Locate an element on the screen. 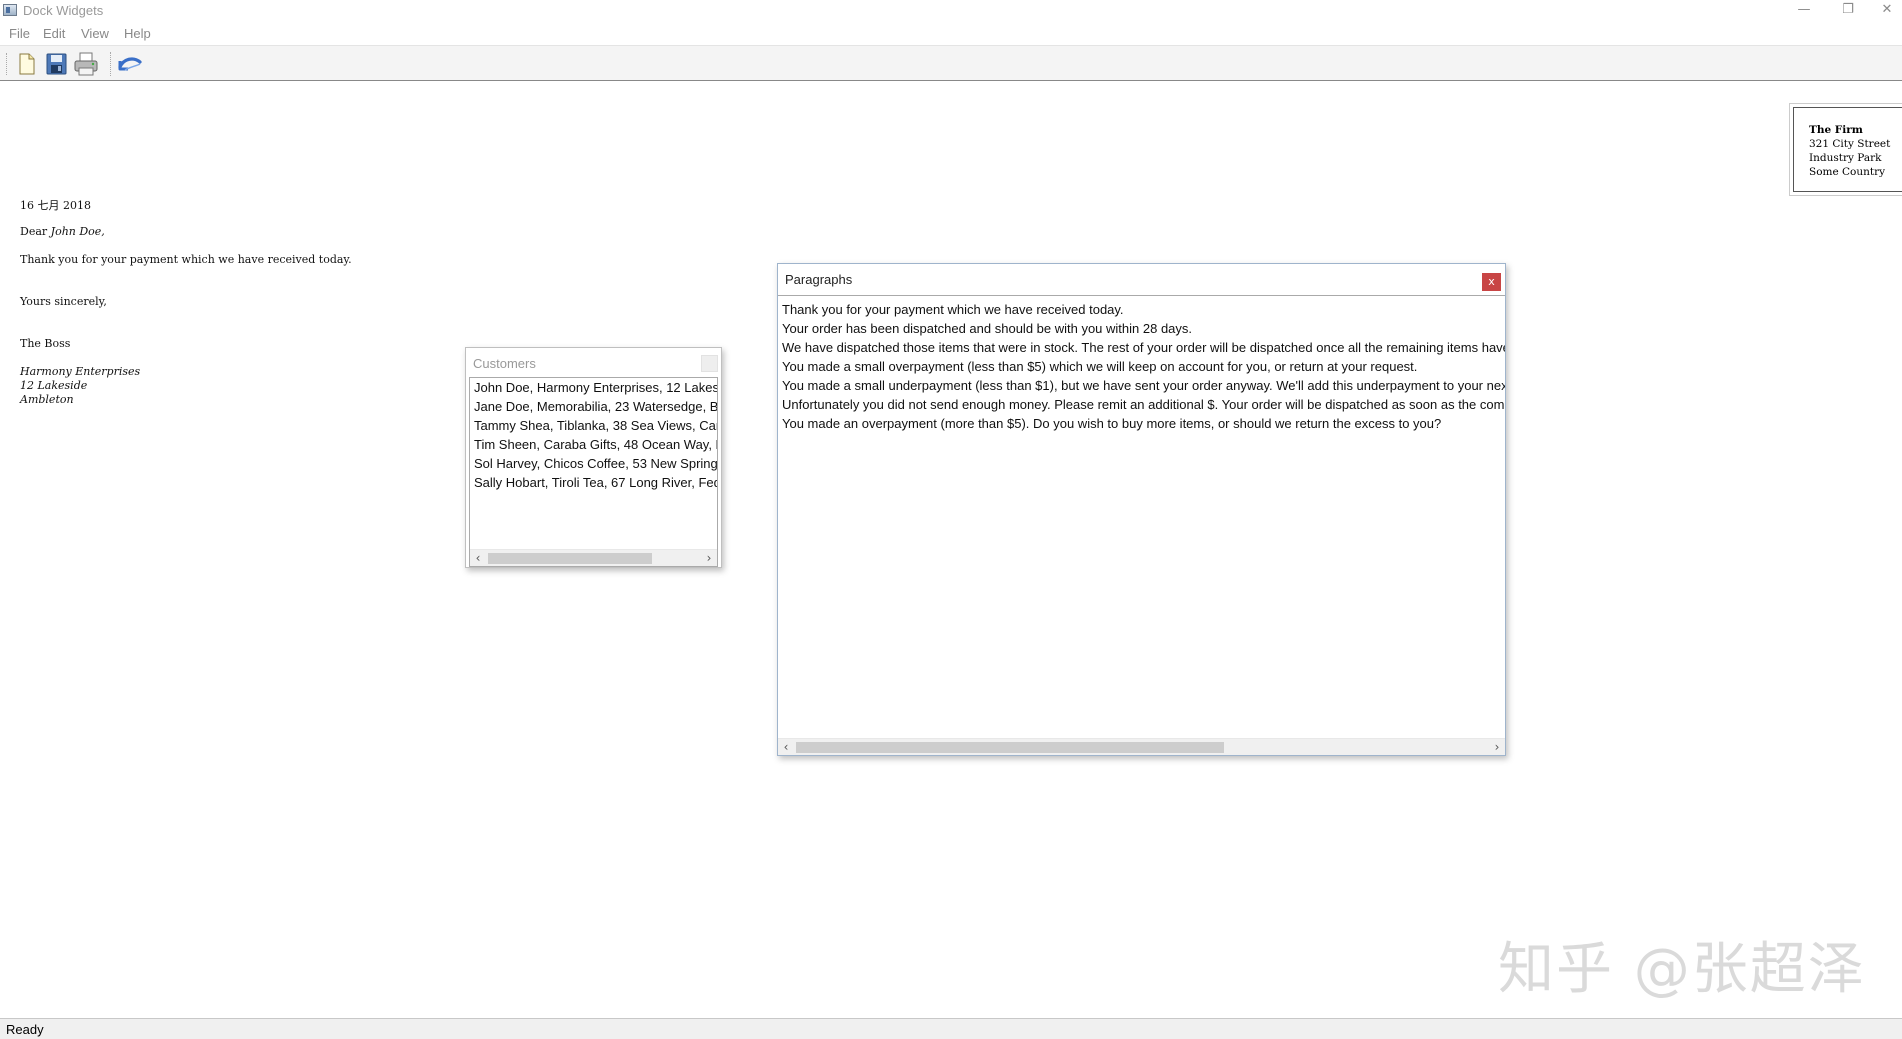 This screenshot has height=1039, width=1902. letter-date: 16 七月 2018 is located at coordinates (55, 205).